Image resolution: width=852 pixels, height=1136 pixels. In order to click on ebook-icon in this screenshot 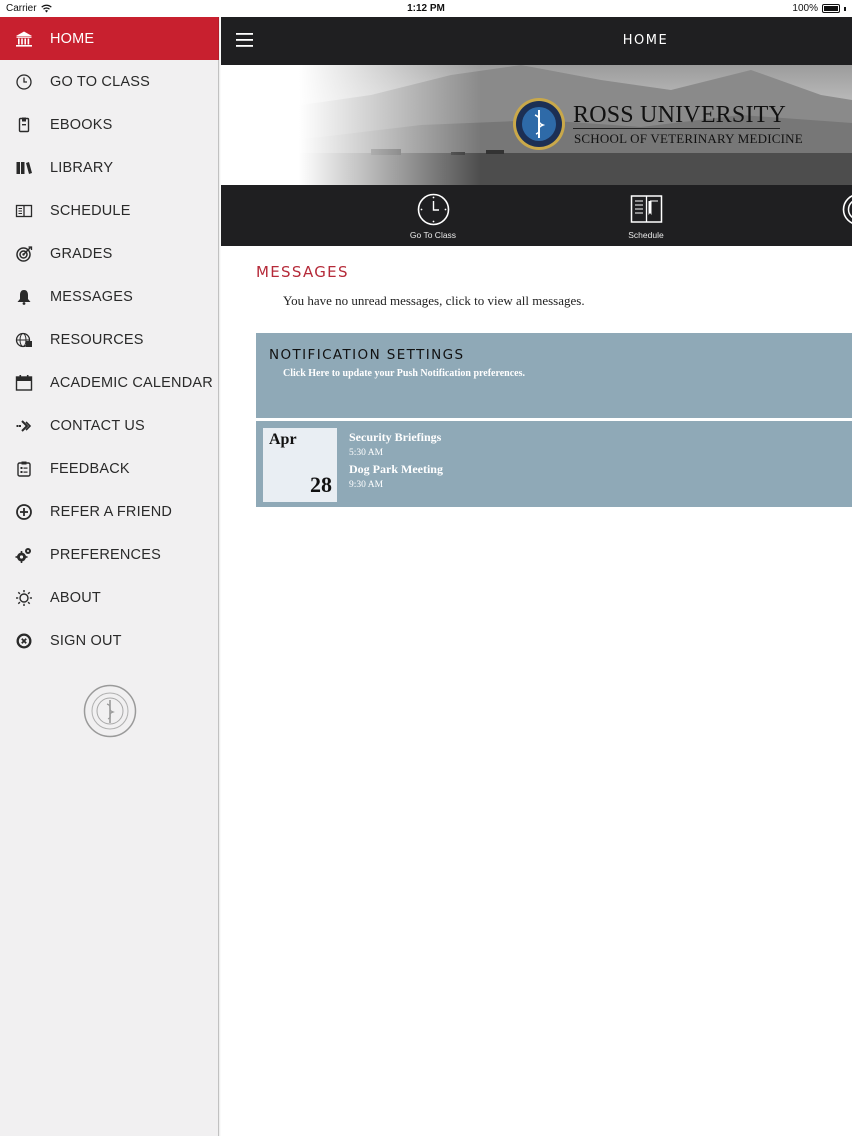, I will do `click(25, 125)`.